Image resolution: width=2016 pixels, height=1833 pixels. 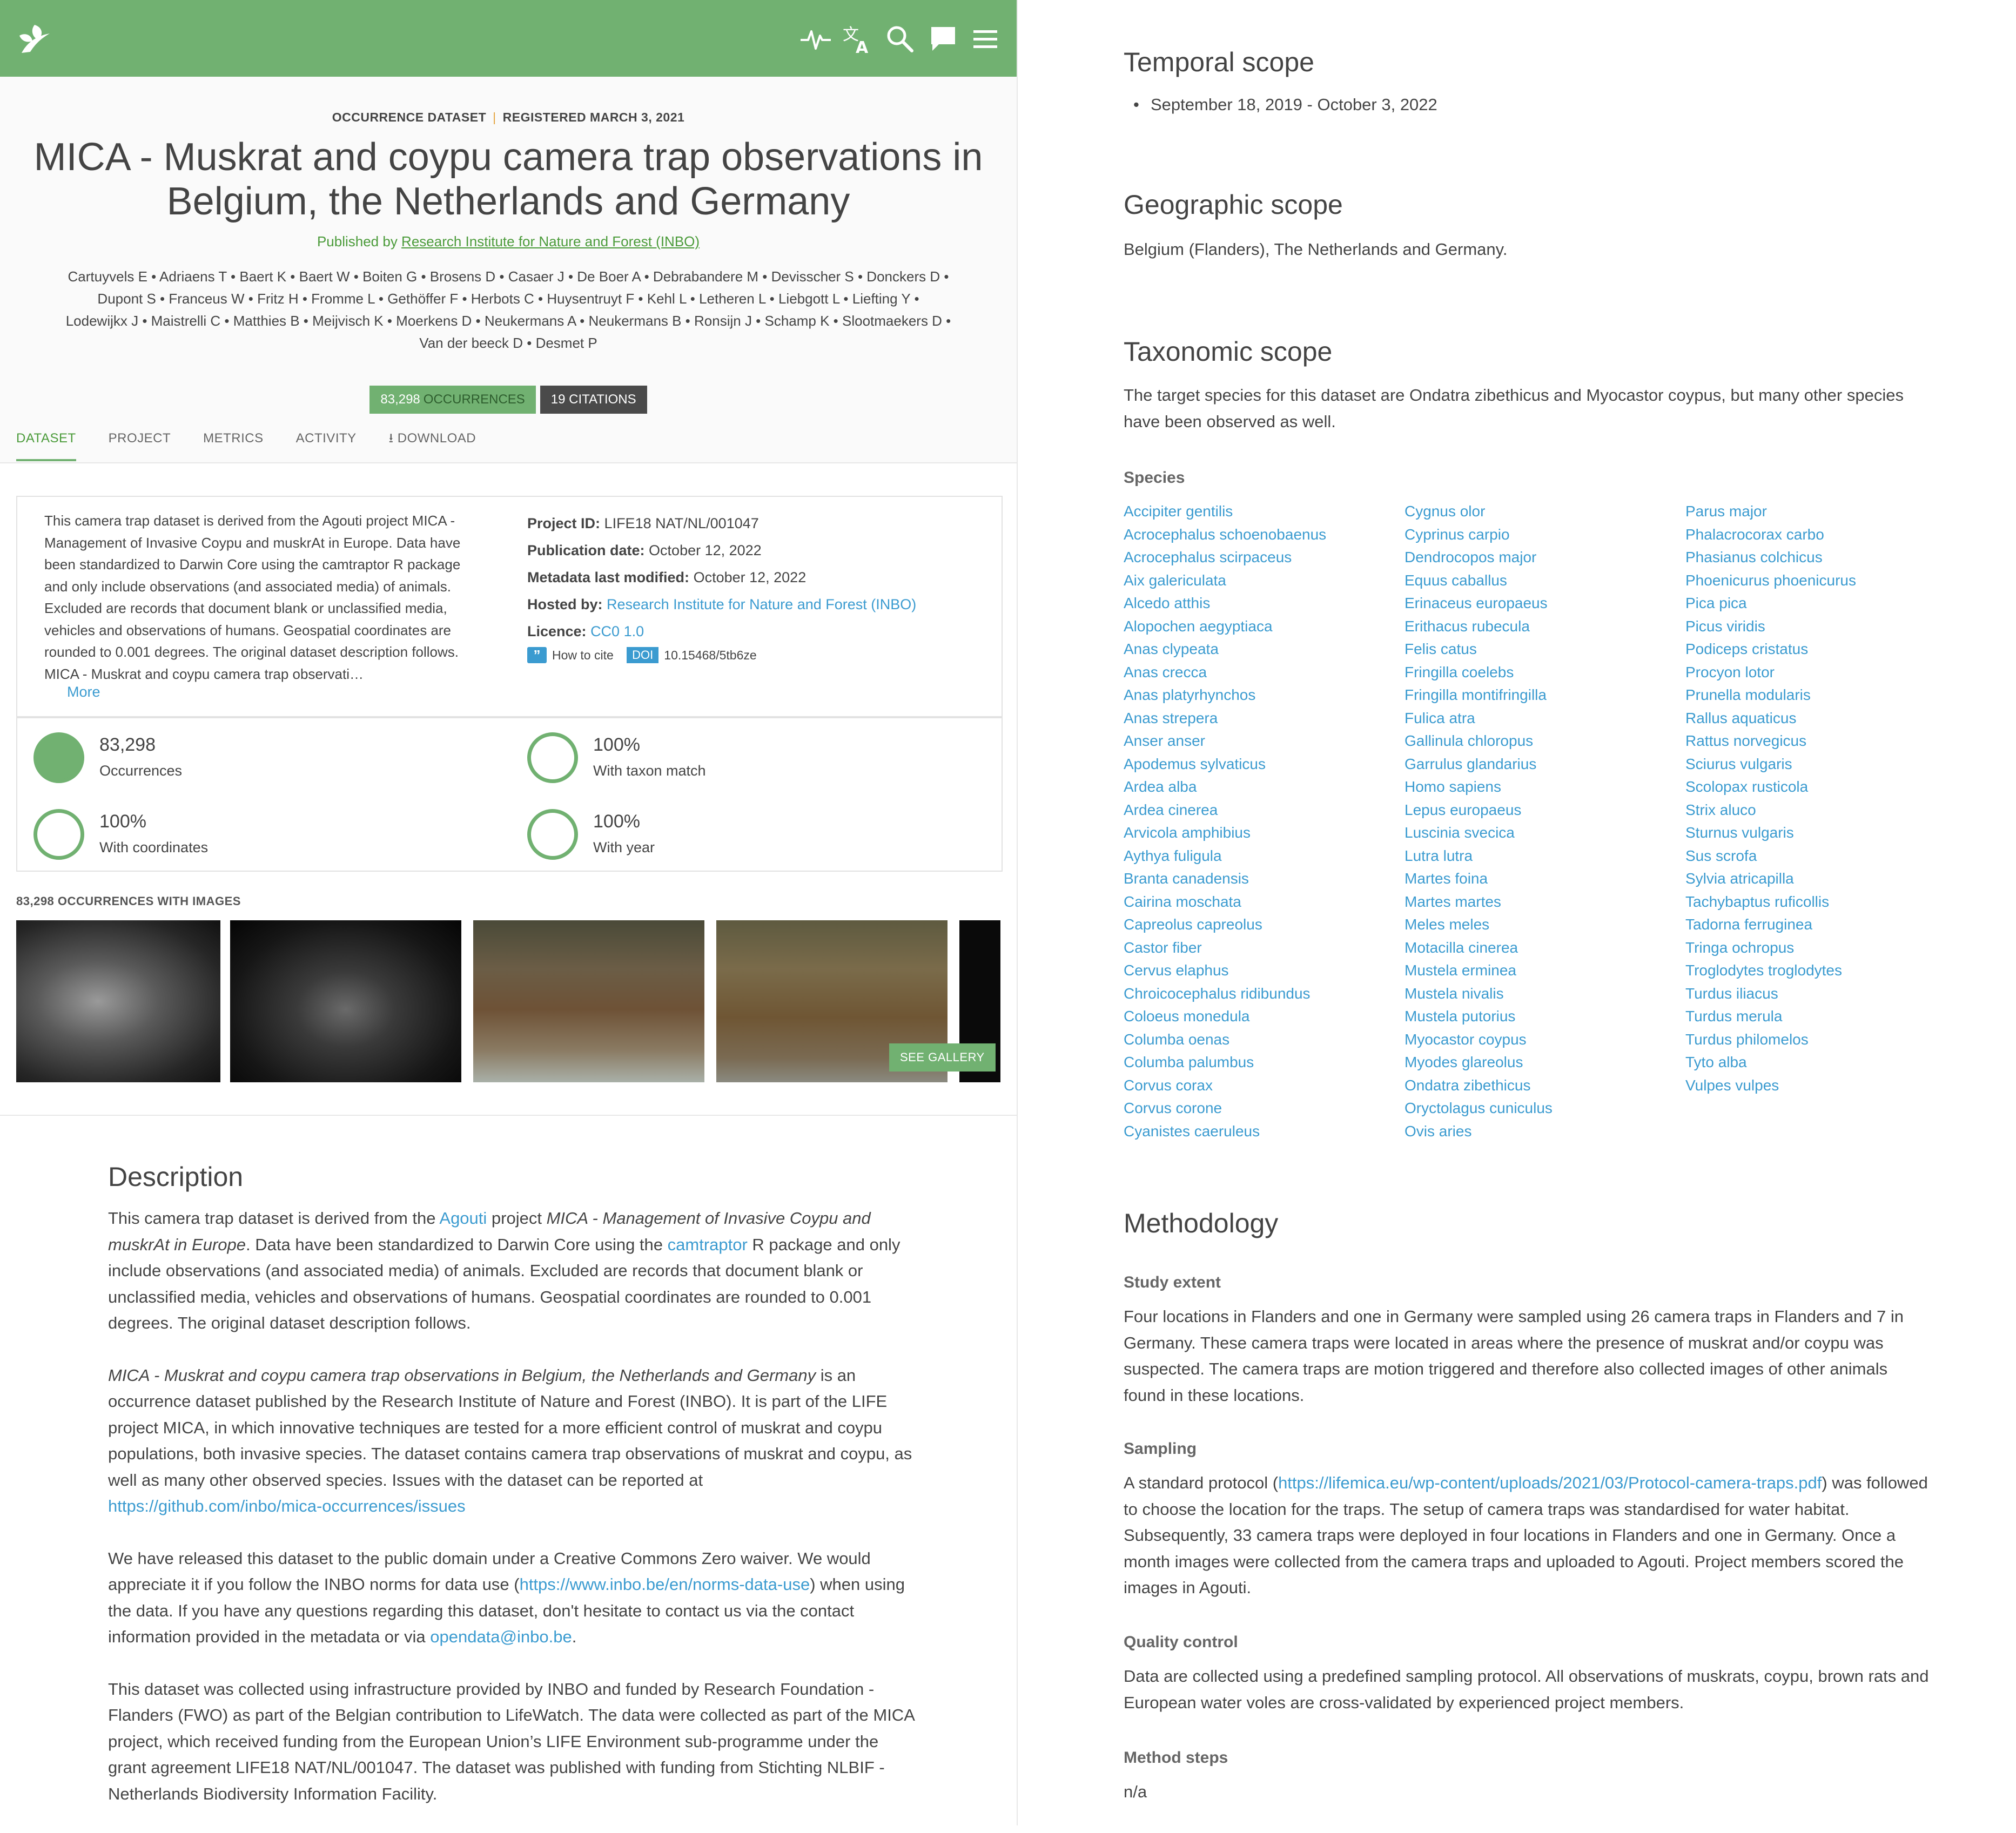 I want to click on species-link: Cyanistes caeruleus, so click(x=1265, y=1131).